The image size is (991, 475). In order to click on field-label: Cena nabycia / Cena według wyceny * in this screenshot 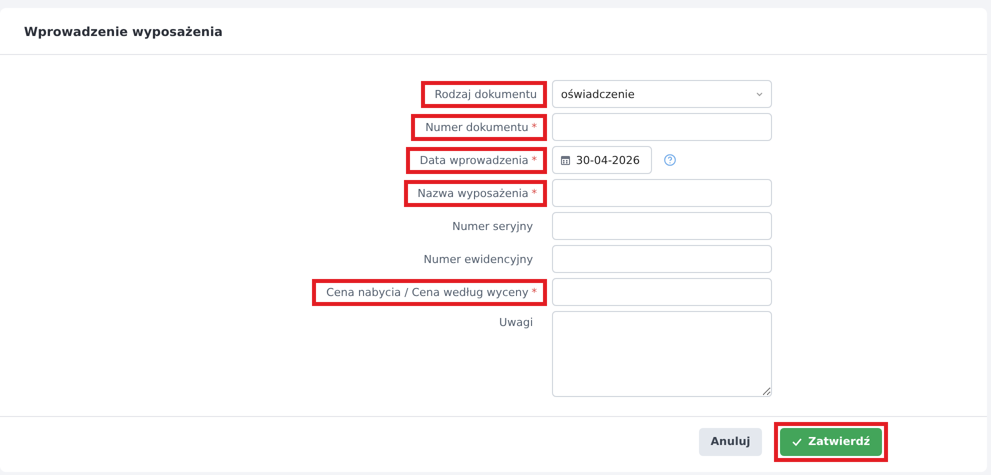, I will do `click(429, 292)`.